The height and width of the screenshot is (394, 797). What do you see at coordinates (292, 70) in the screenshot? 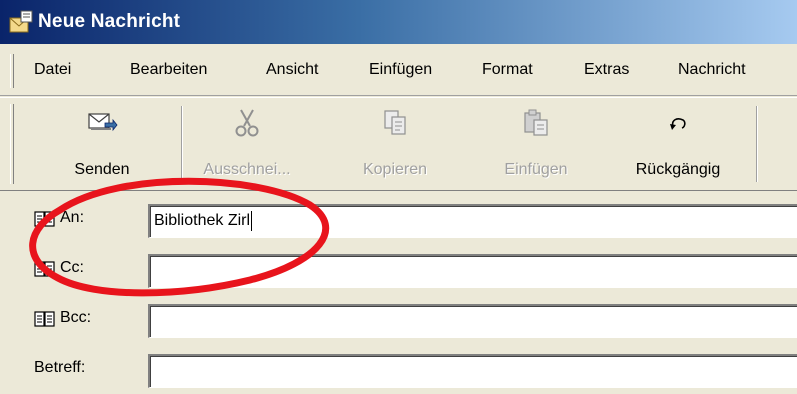
I see `menu-ansicht: Ansicht` at bounding box center [292, 70].